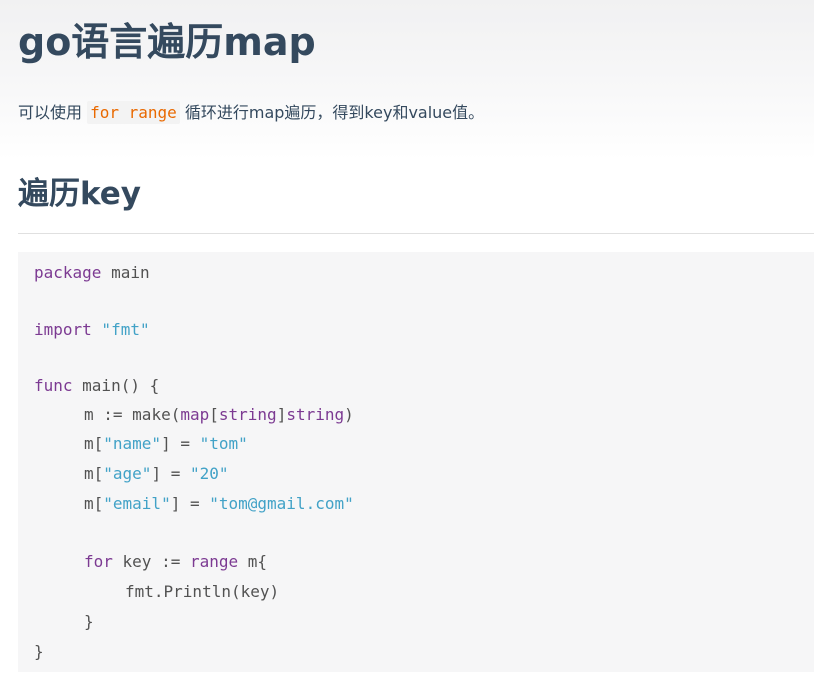 This screenshot has width=814, height=677. I want to click on code-token: m :=, so click(108, 414).